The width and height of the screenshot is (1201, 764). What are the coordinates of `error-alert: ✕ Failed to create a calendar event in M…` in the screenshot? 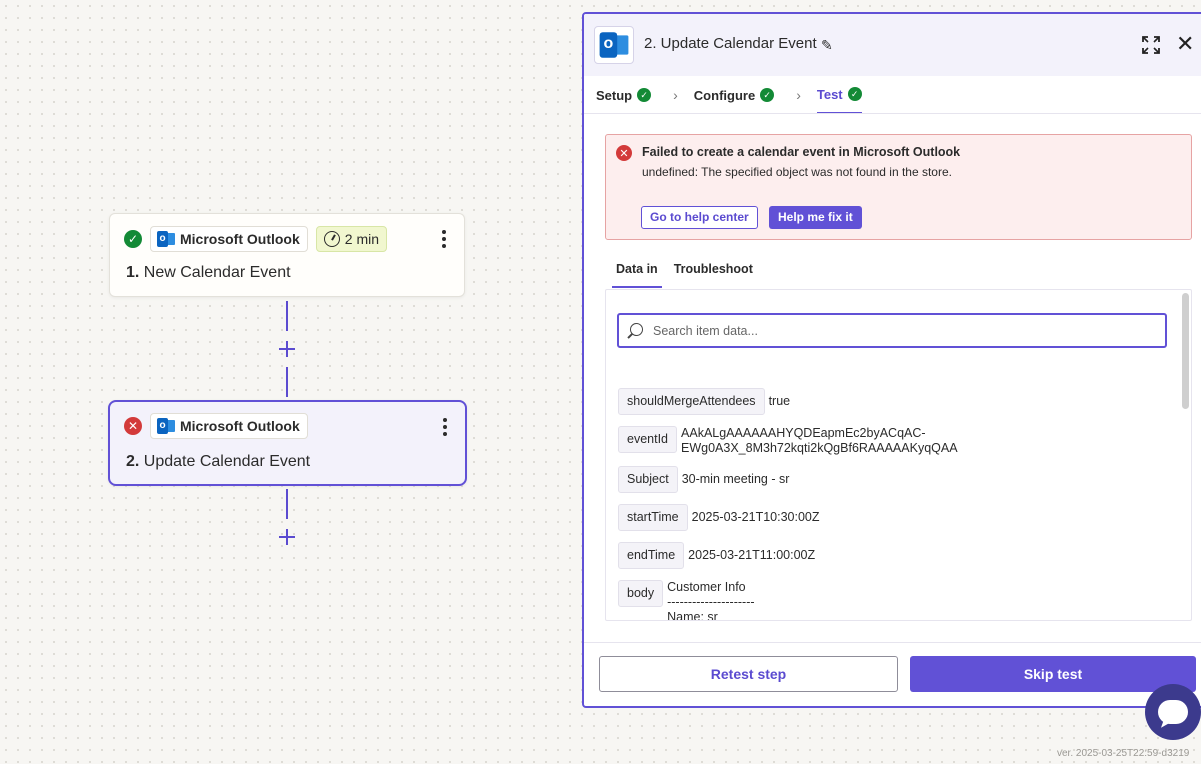 It's located at (898, 187).